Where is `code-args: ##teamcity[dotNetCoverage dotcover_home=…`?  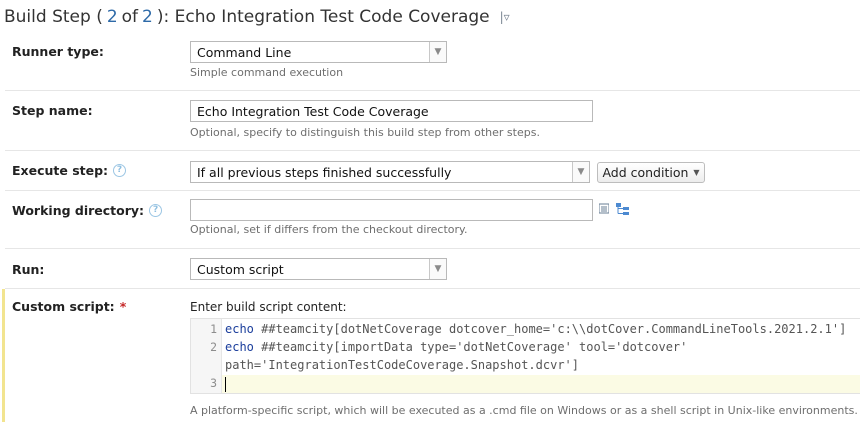 code-args: ##teamcity[dotNetCoverage dotcover_home=… is located at coordinates (550, 329).